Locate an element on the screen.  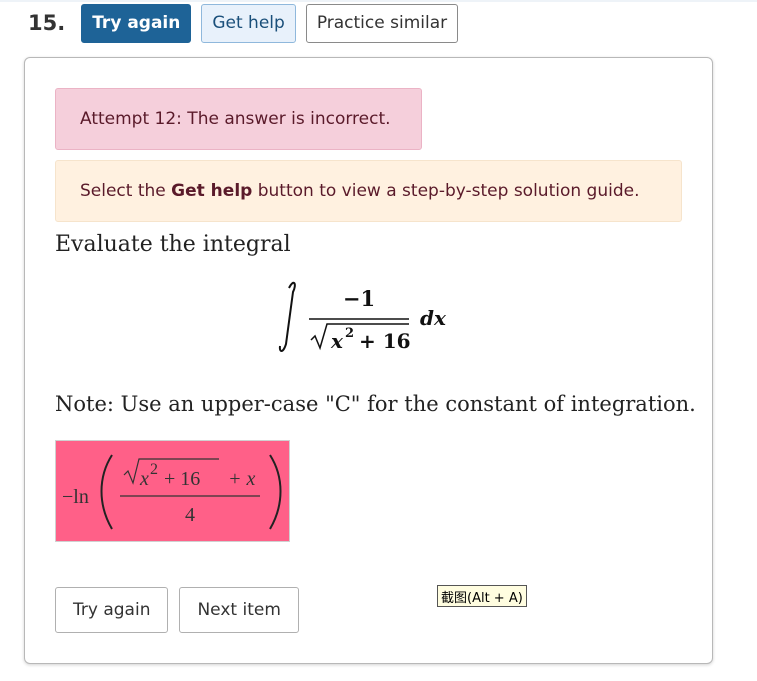
radicand-rest: + 16 is located at coordinates (385, 341).